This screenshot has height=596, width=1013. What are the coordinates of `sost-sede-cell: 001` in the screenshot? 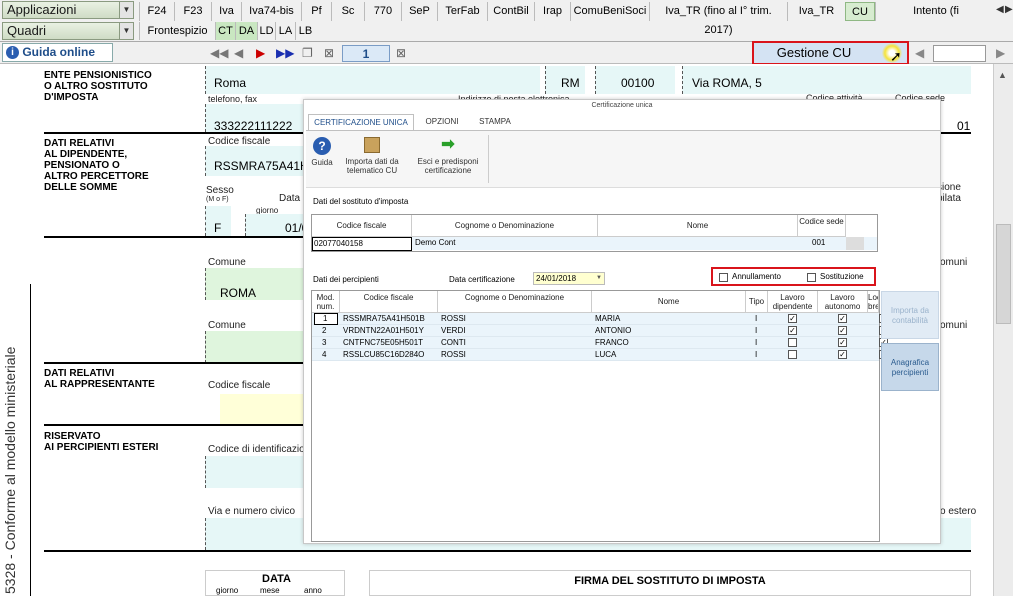 It's located at (818, 243).